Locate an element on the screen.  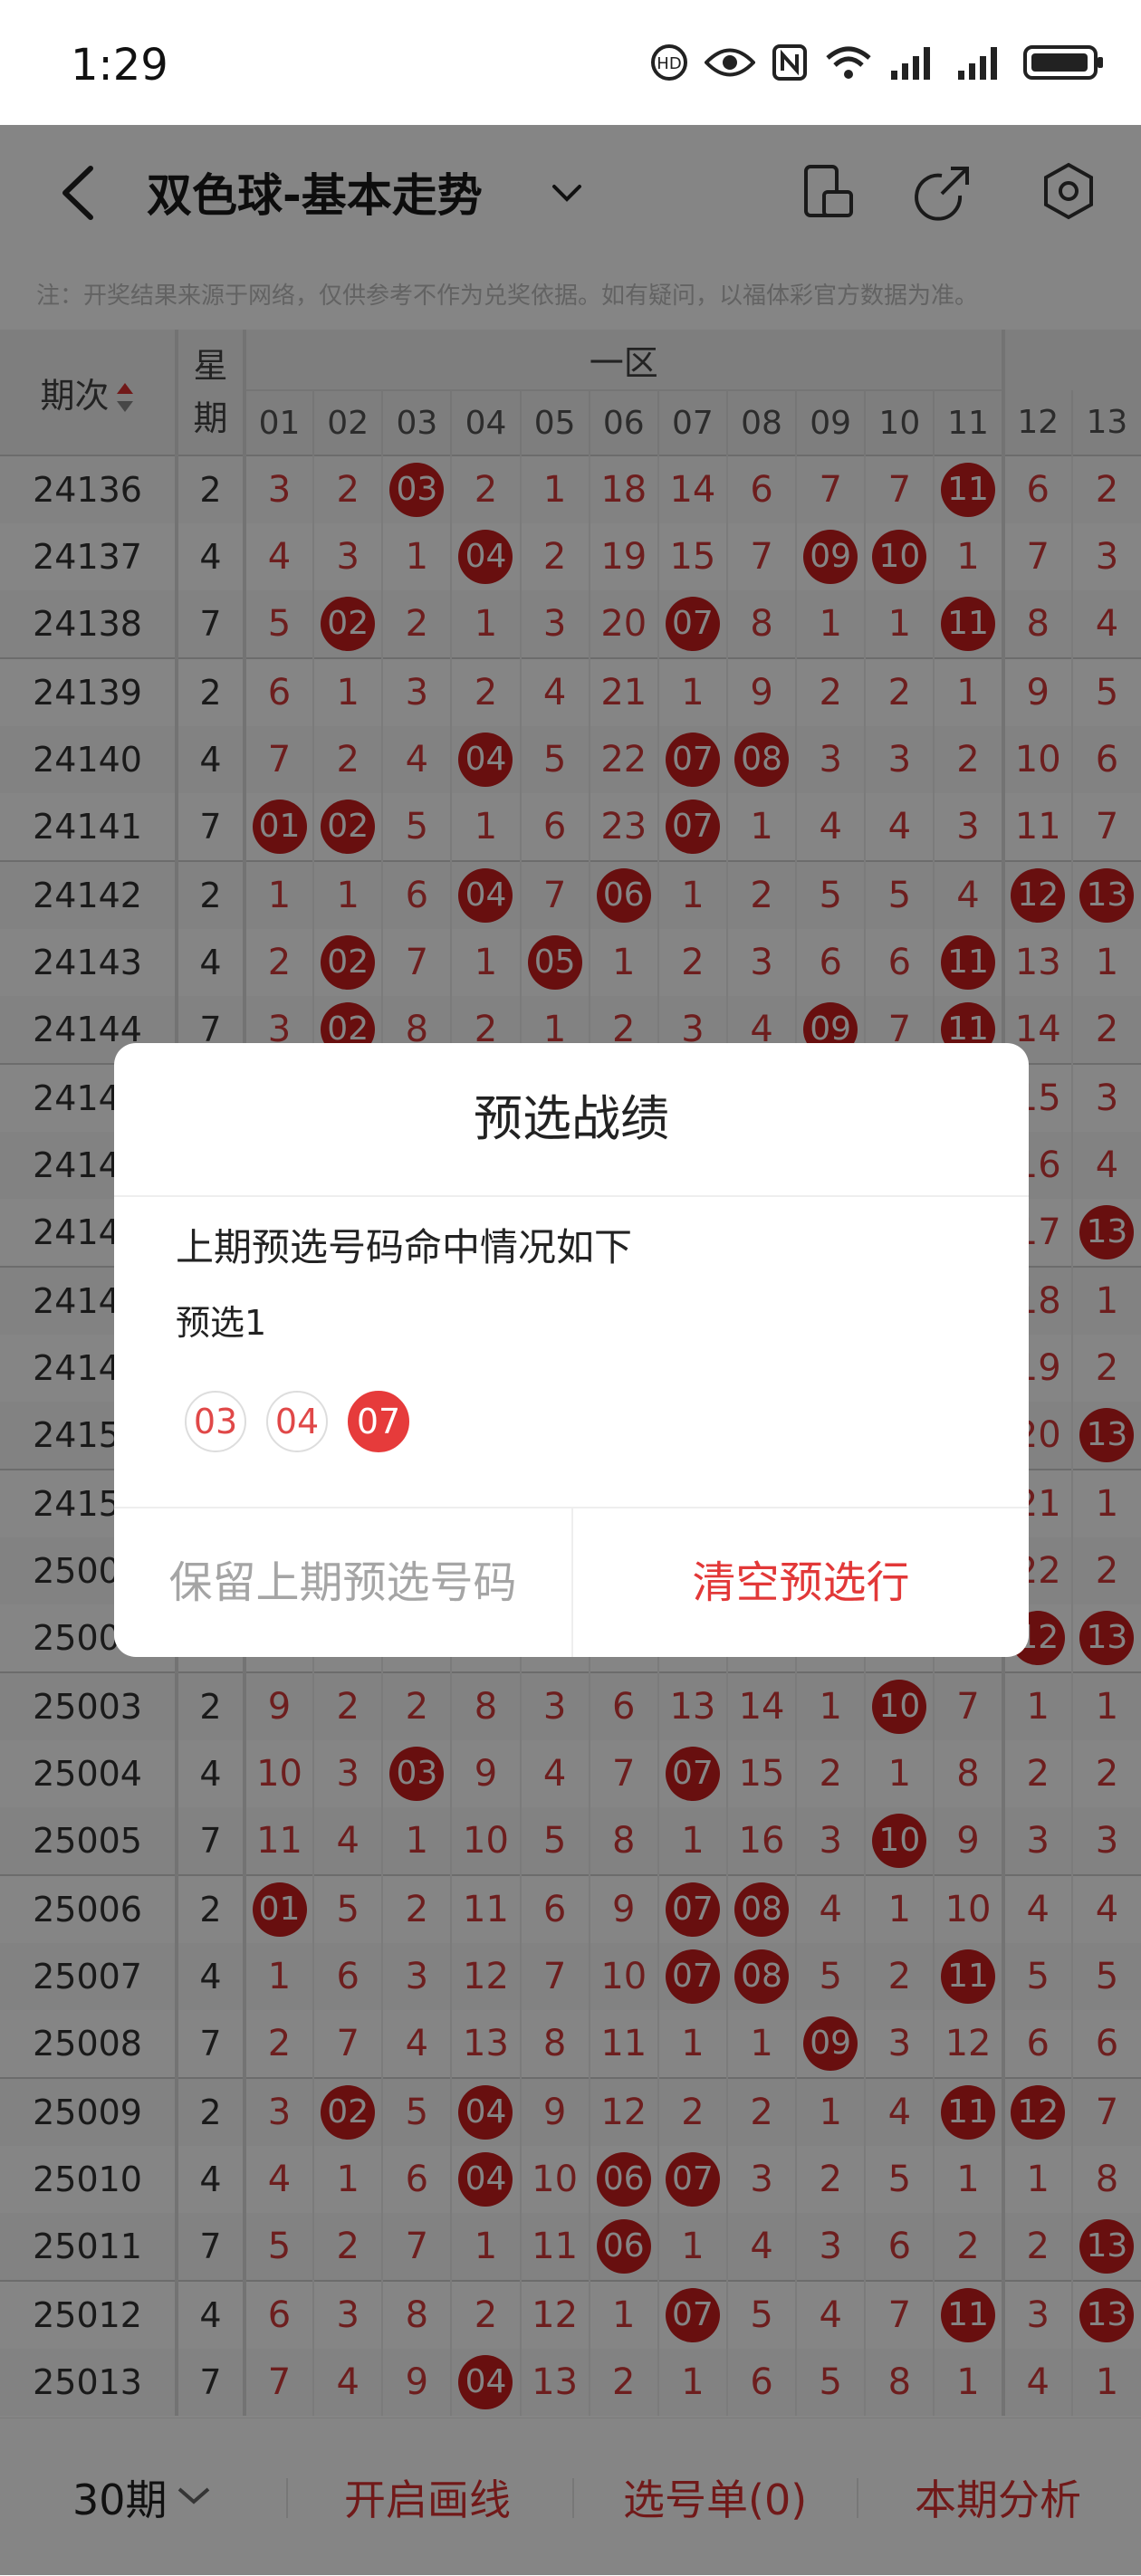
number-ball: 04 is located at coordinates (297, 1421).